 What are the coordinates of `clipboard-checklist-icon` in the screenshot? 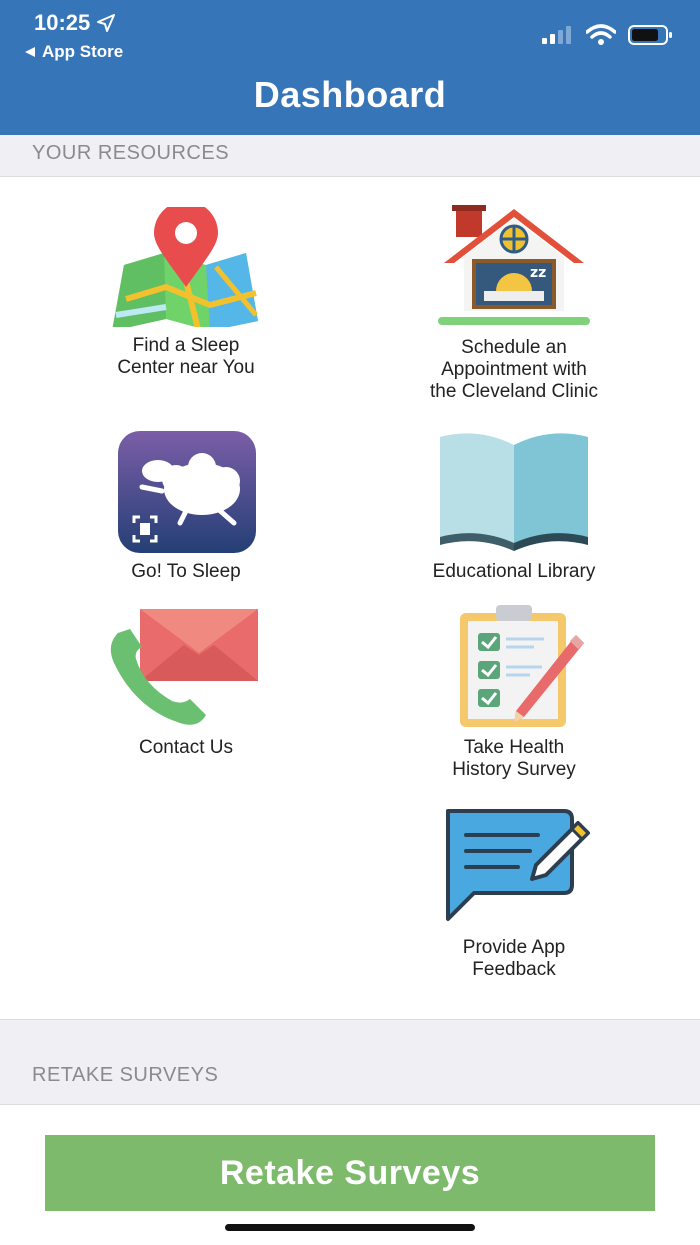 It's located at (522, 666).